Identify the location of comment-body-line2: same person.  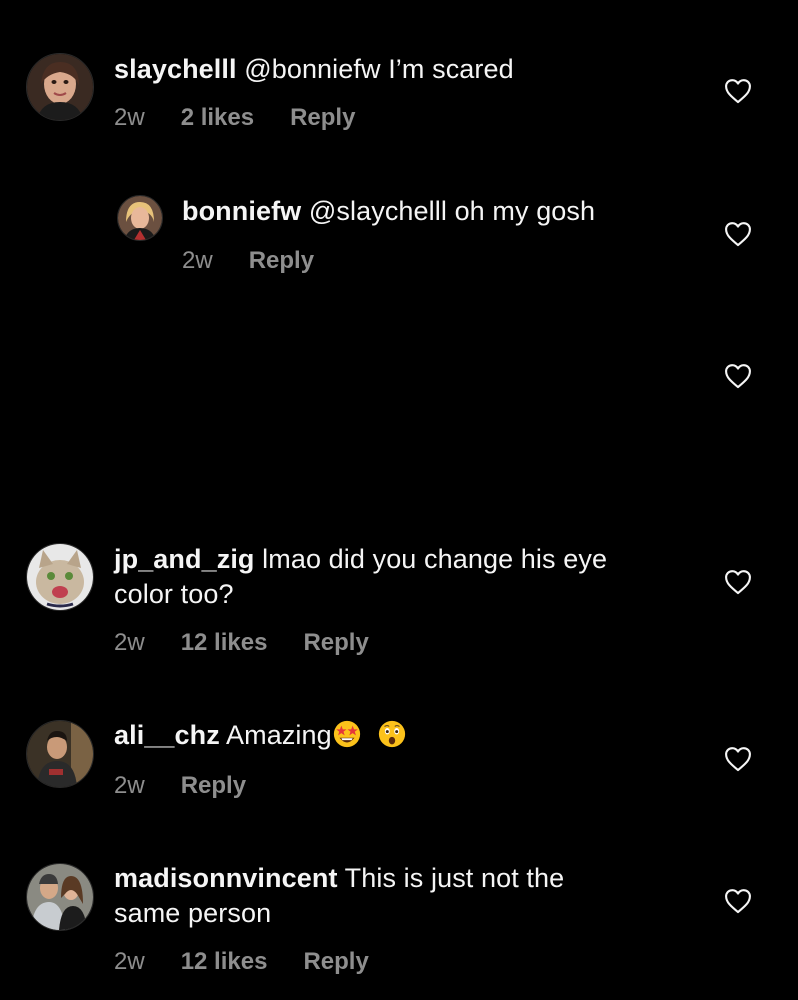
(193, 913).